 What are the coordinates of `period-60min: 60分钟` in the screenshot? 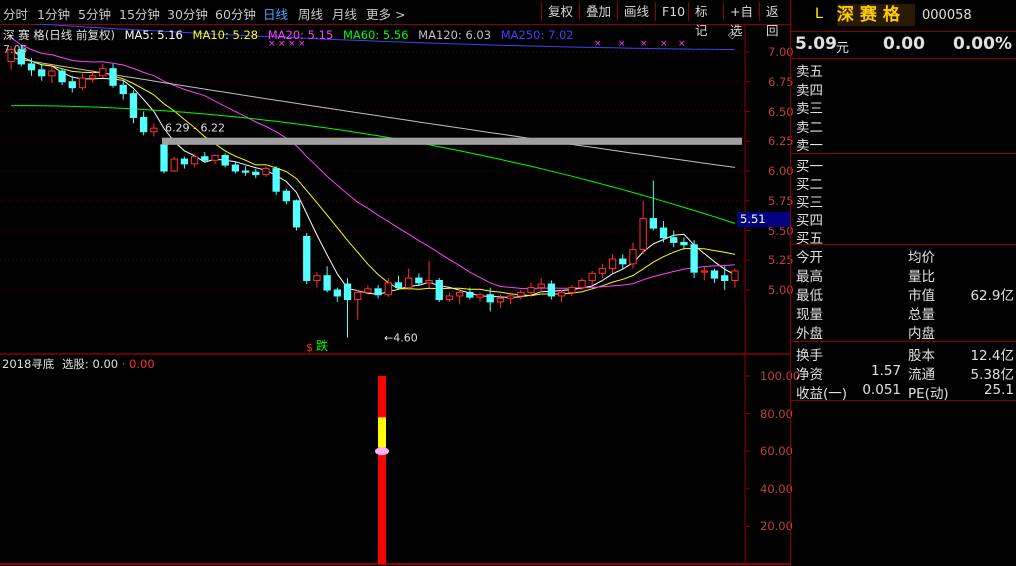 It's located at (235, 13).